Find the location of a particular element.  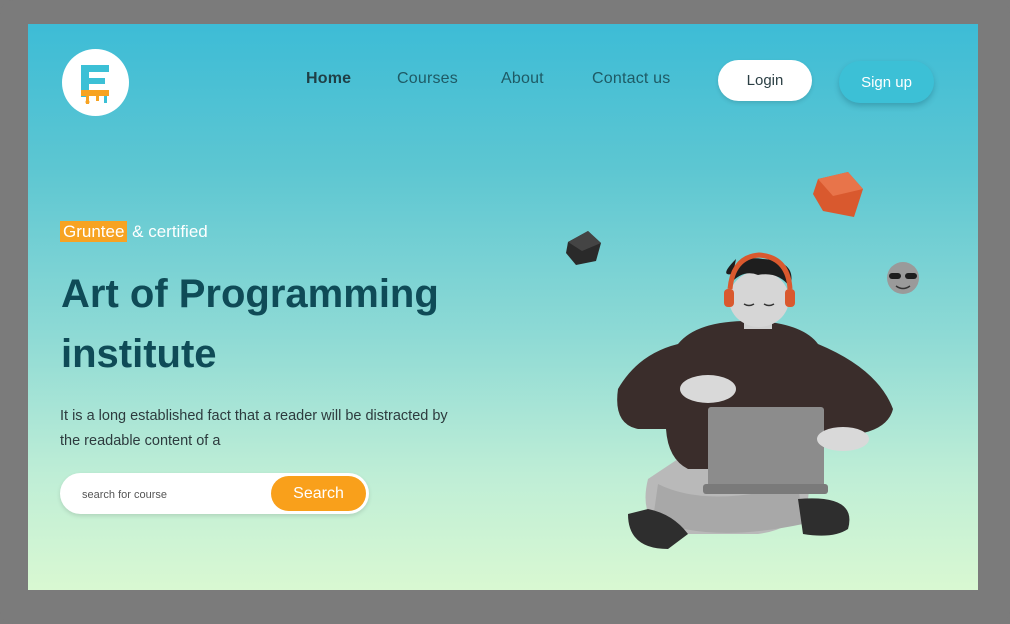

page-title: Art of Programming institute is located at coordinates (281, 324).